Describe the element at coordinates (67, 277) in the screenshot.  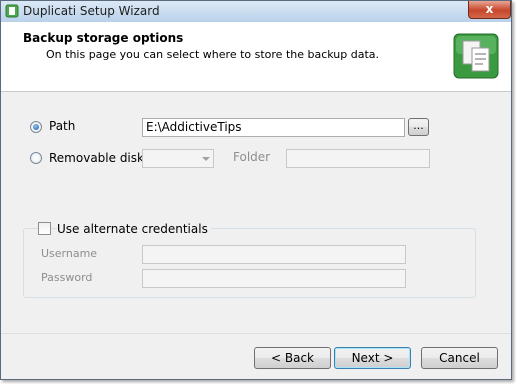
I see `password-label: Password` at that location.